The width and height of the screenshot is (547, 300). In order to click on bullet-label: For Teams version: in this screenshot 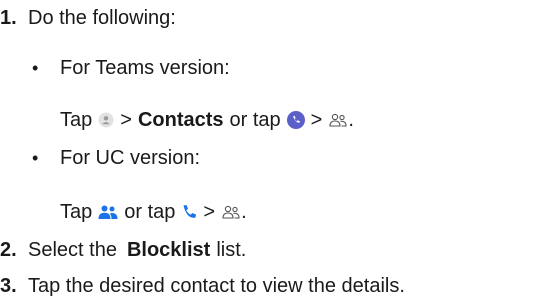, I will do `click(145, 68)`.